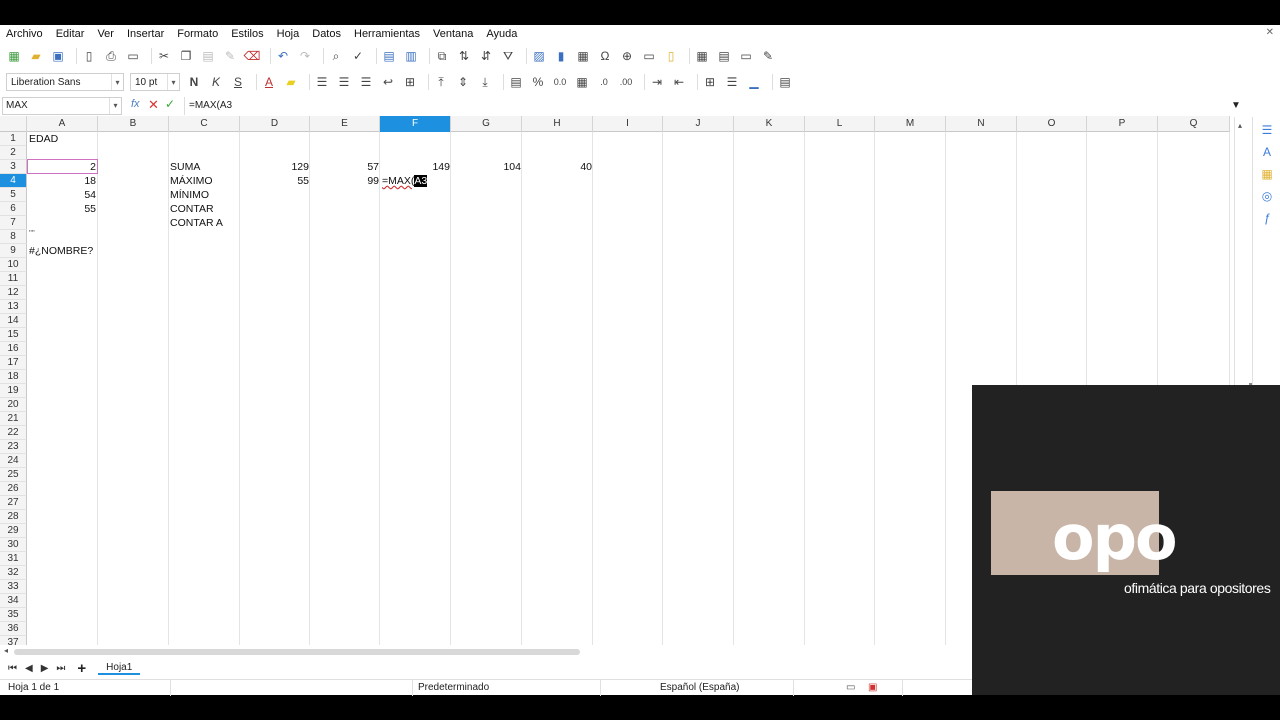 The width and height of the screenshot is (1280, 720). Describe the element at coordinates (13, 335) in the screenshot. I see `row-header: 15` at that location.